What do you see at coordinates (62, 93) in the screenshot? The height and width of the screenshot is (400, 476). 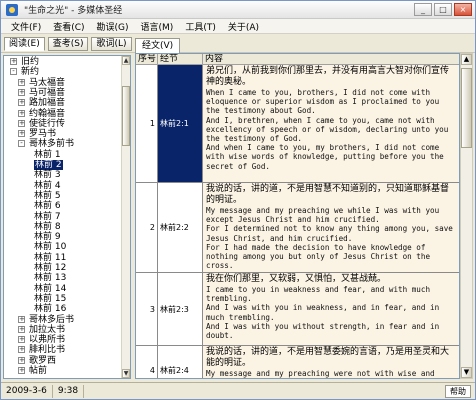 I see `tree-item: + 马可福音` at bounding box center [62, 93].